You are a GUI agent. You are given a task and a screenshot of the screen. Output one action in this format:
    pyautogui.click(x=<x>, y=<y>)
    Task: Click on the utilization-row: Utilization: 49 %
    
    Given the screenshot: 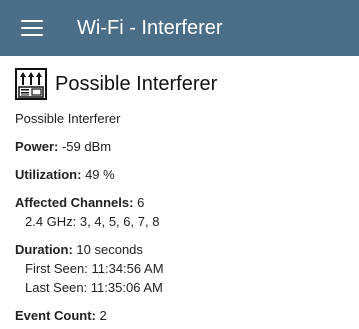 What is the action you would take?
    pyautogui.click(x=179, y=174)
    